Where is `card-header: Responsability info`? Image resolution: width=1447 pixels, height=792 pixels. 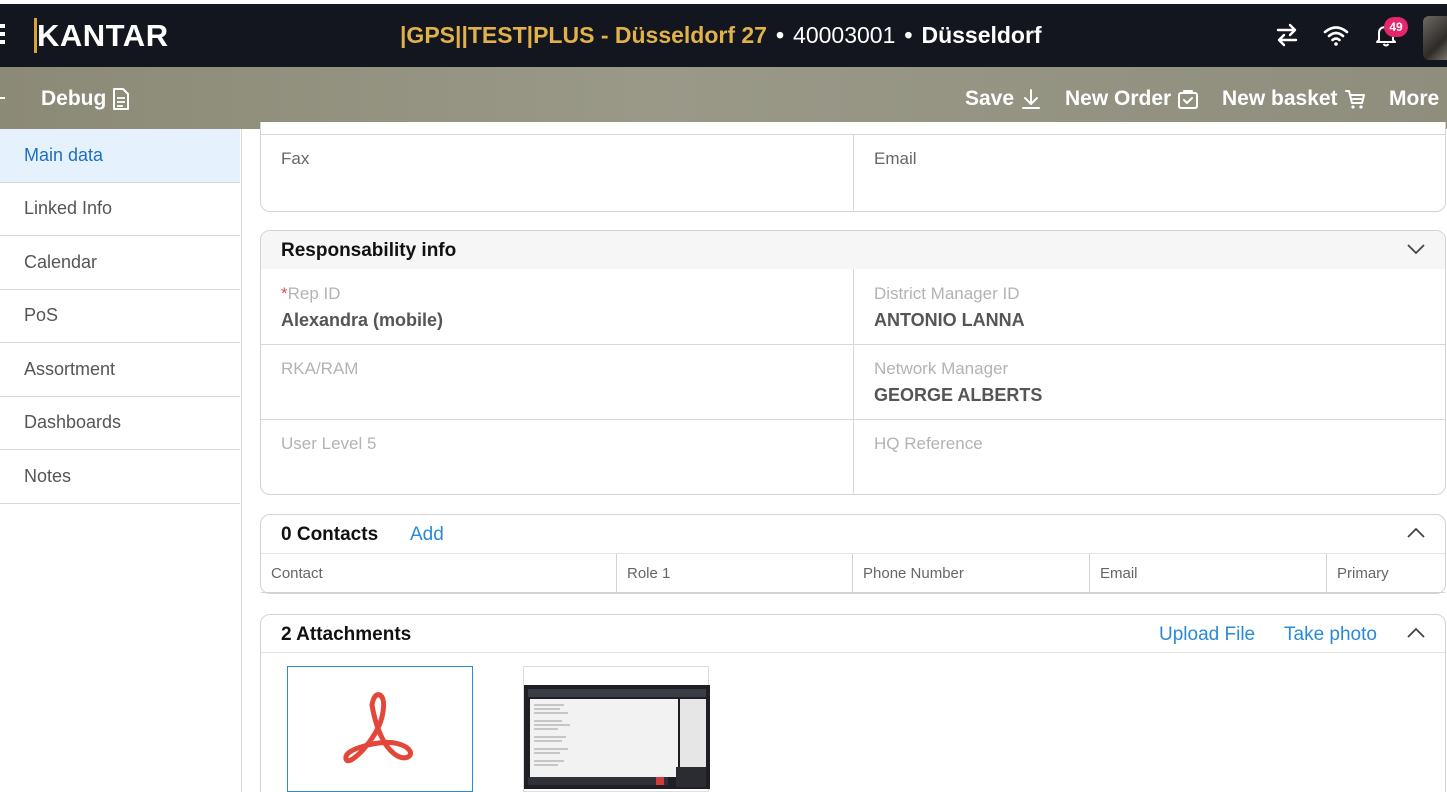 card-header: Responsability info is located at coordinates (853, 250).